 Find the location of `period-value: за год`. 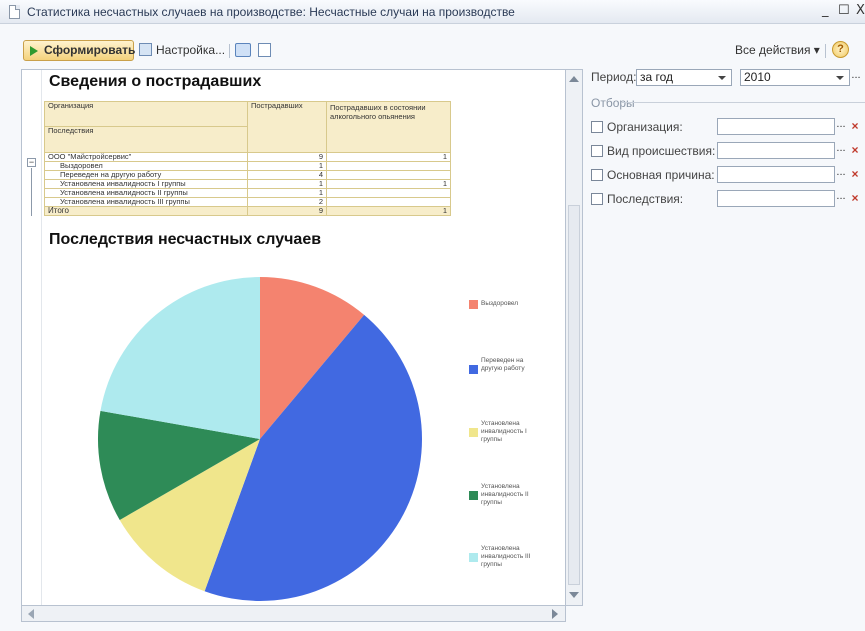

period-value: за год is located at coordinates (657, 77).